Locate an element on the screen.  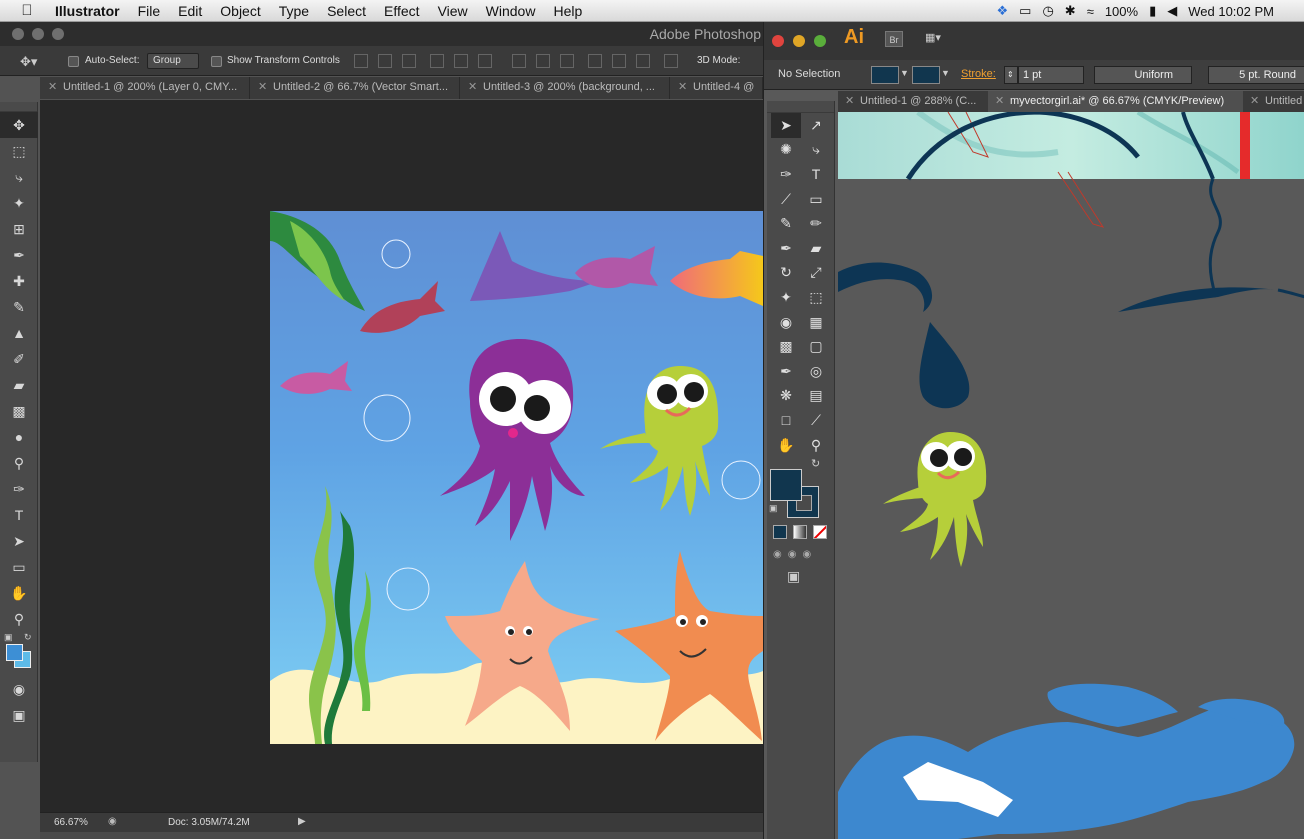
ps-tab-untitled-4: ✕ Untitled-4 @ is located at coordinates (716, 88).